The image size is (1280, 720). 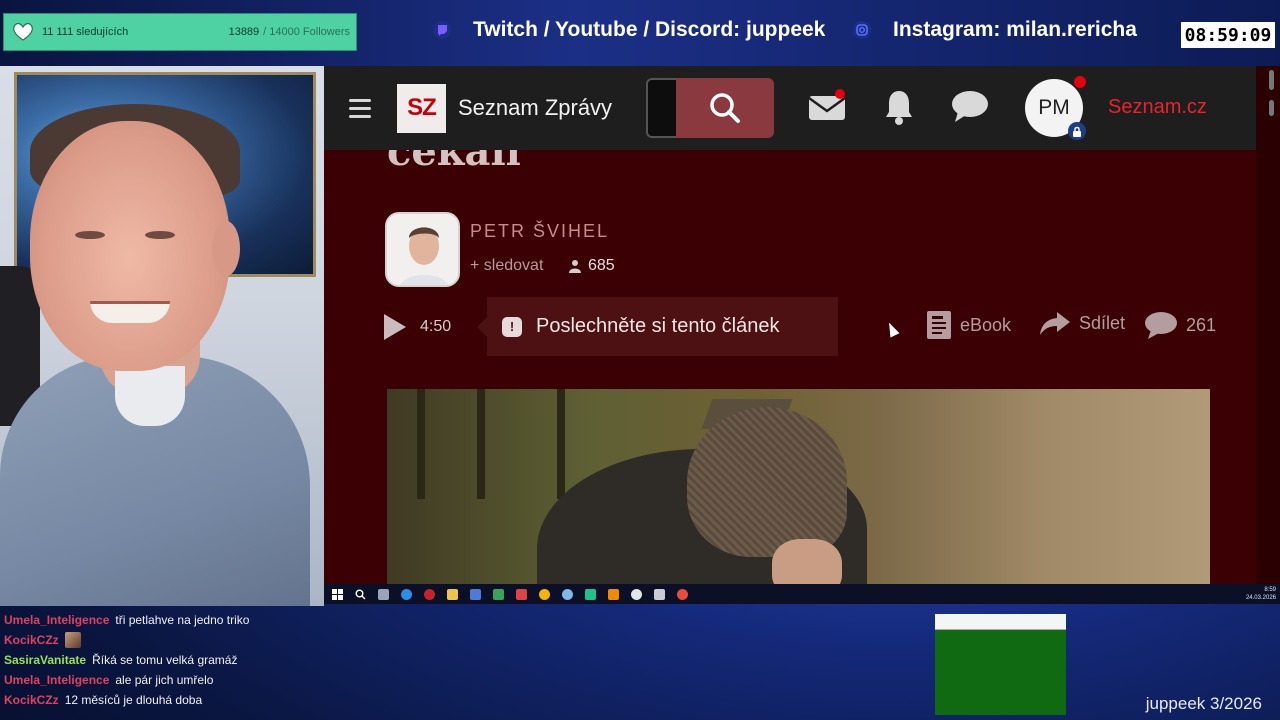 I want to click on stream-clock: 08:59:09, so click(x=1228, y=35).